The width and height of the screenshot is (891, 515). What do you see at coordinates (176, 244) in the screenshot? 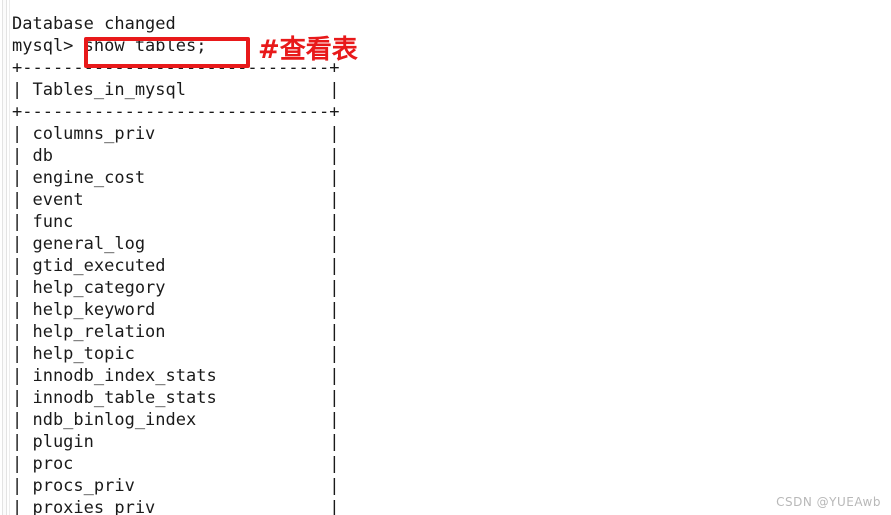
I see `table-row: | general_log |` at bounding box center [176, 244].